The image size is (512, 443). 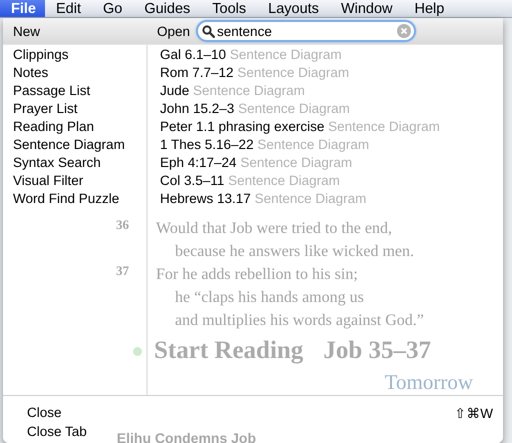 What do you see at coordinates (274, 229) in the screenshot?
I see `verse-text: Would that Job were tried to the end,` at bounding box center [274, 229].